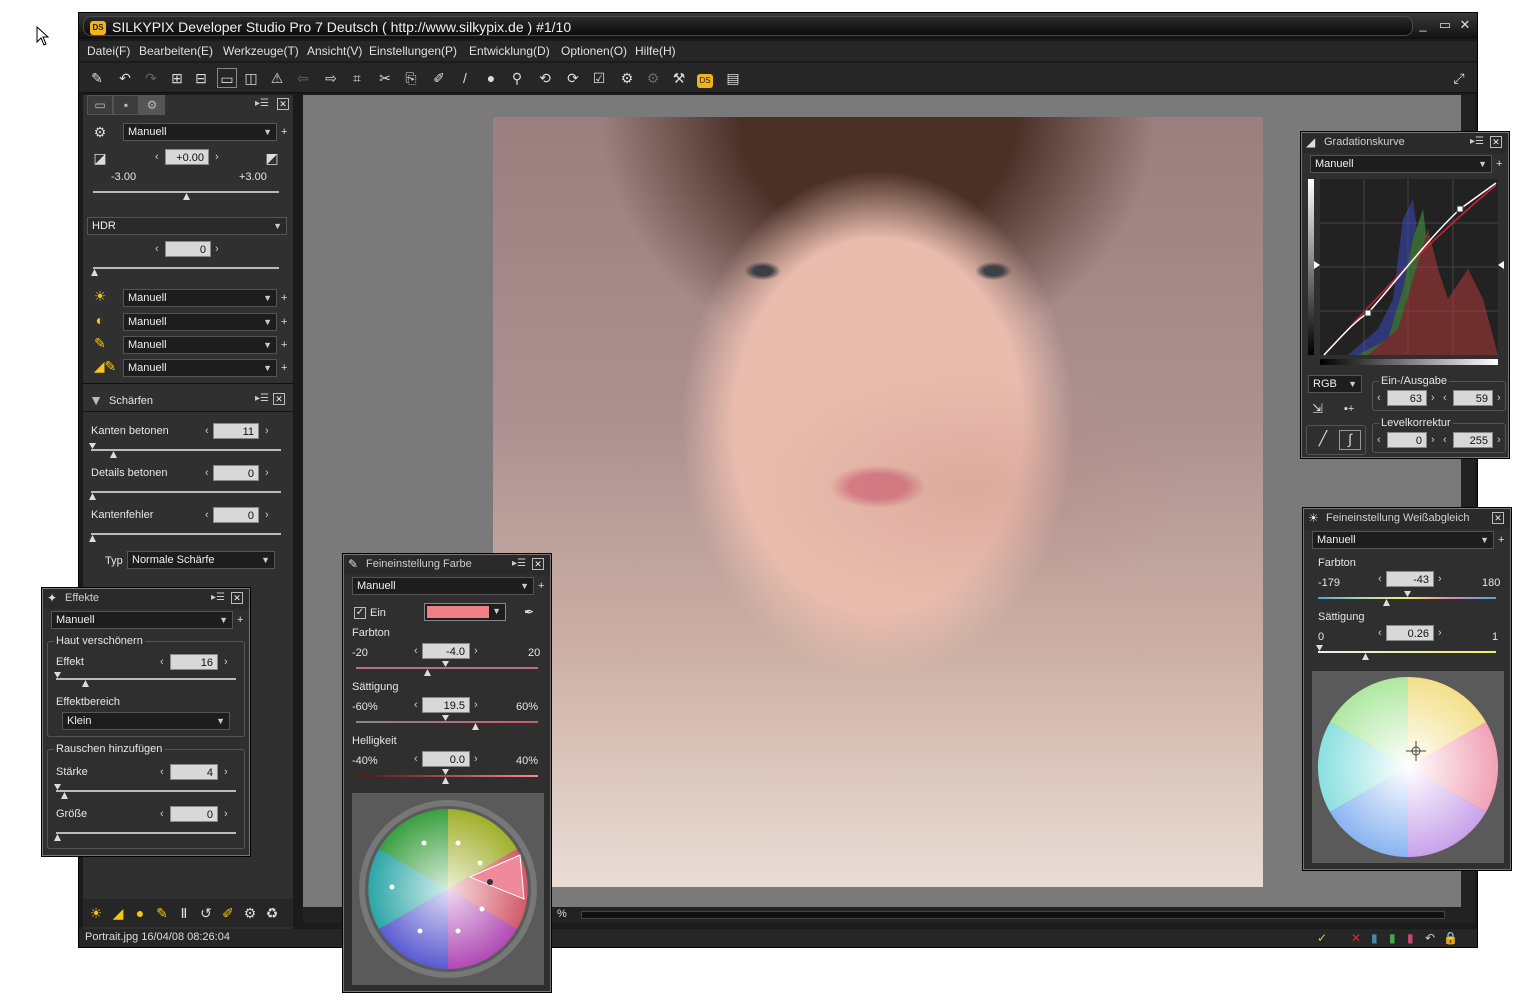 This screenshot has height=1004, width=1538. I want to click on effects-preset-select: Manuell ▼, so click(142, 620).